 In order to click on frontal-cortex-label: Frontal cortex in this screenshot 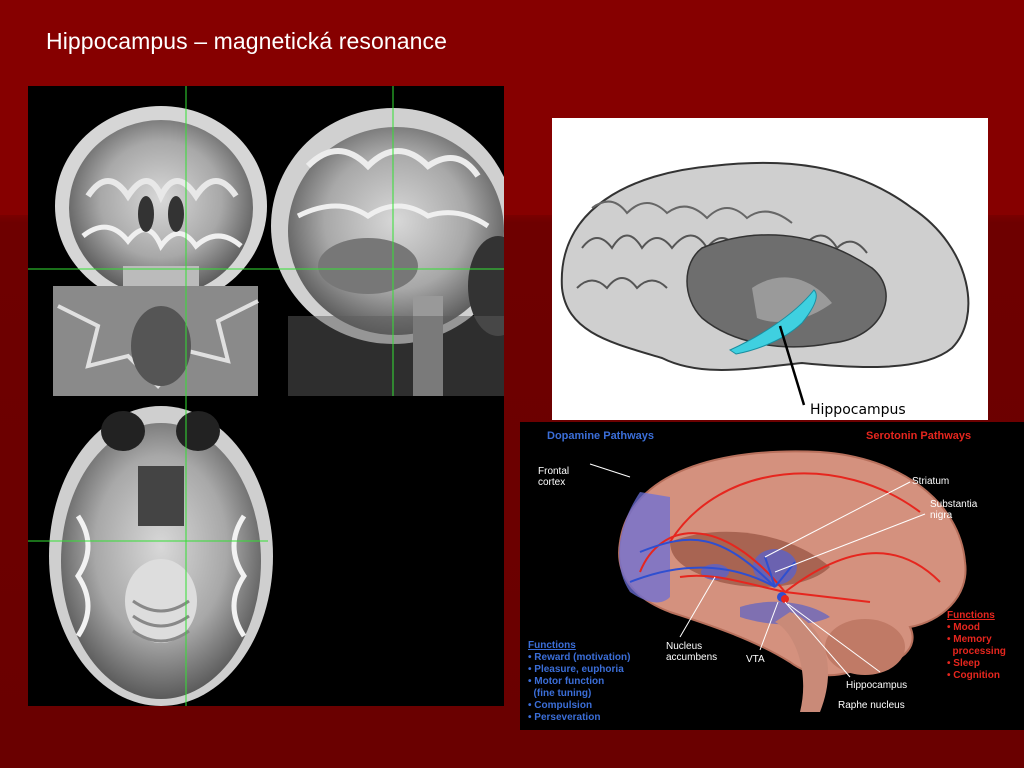, I will do `click(554, 477)`.